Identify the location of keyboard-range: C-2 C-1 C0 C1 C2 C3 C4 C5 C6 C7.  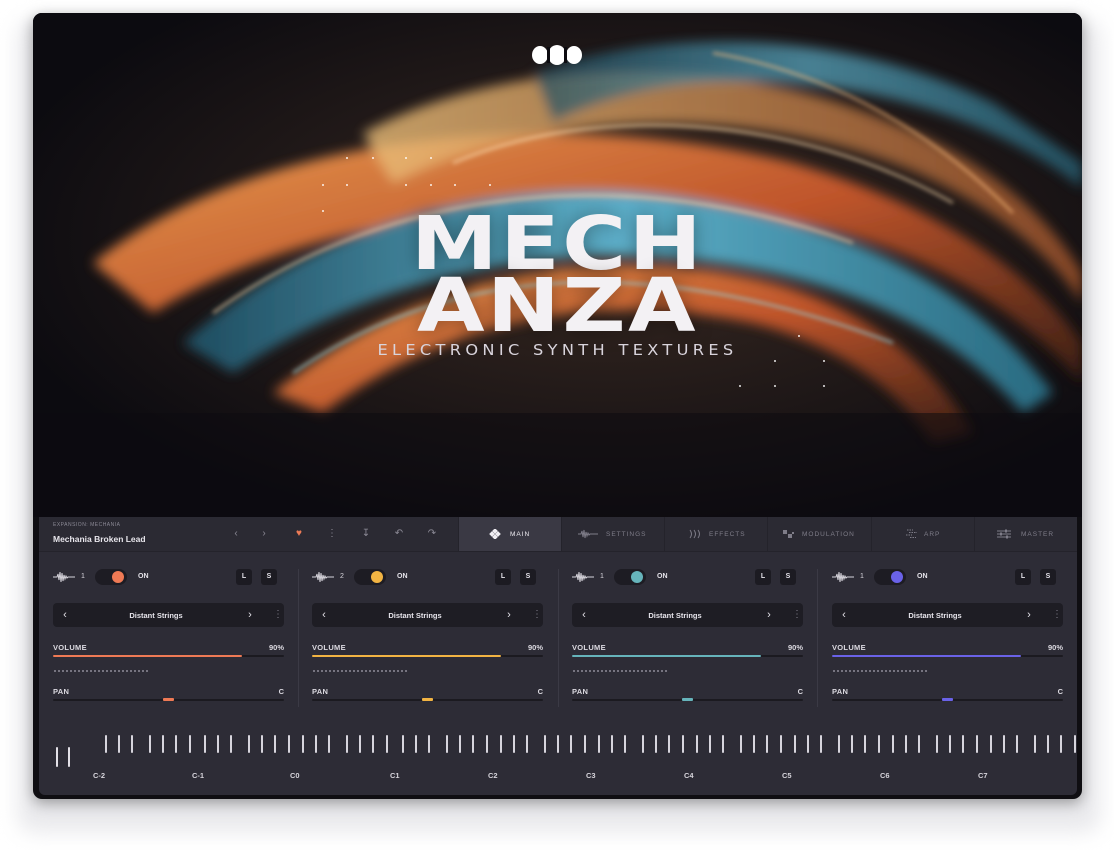
(563, 762).